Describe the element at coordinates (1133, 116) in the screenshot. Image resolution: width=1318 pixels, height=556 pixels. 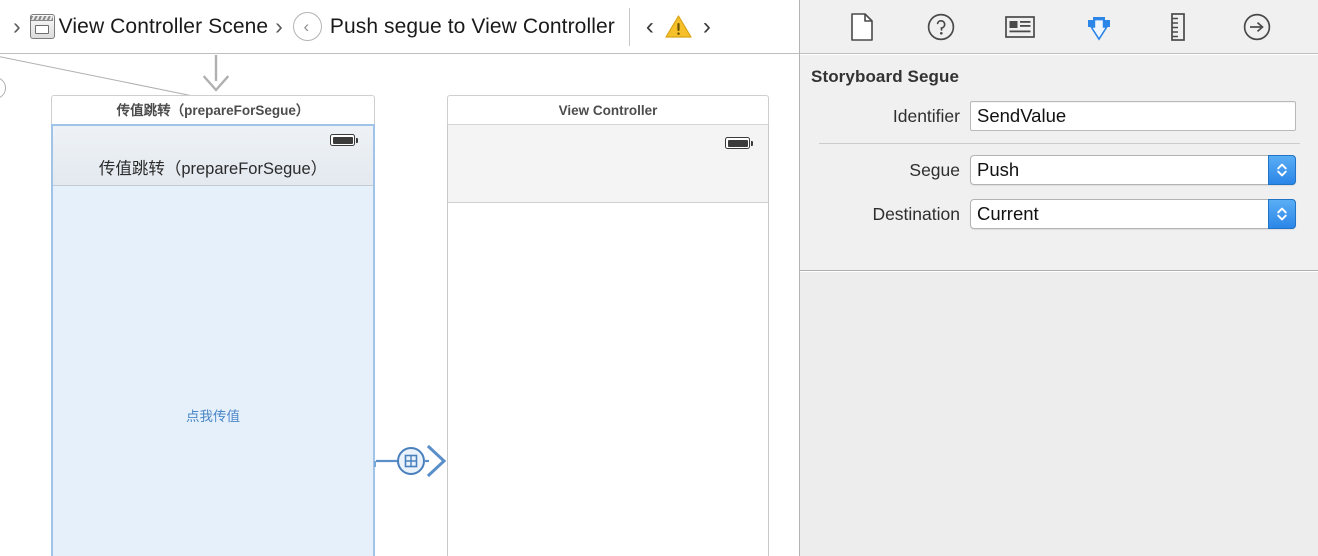
I see `identifier-input: SendValue` at that location.